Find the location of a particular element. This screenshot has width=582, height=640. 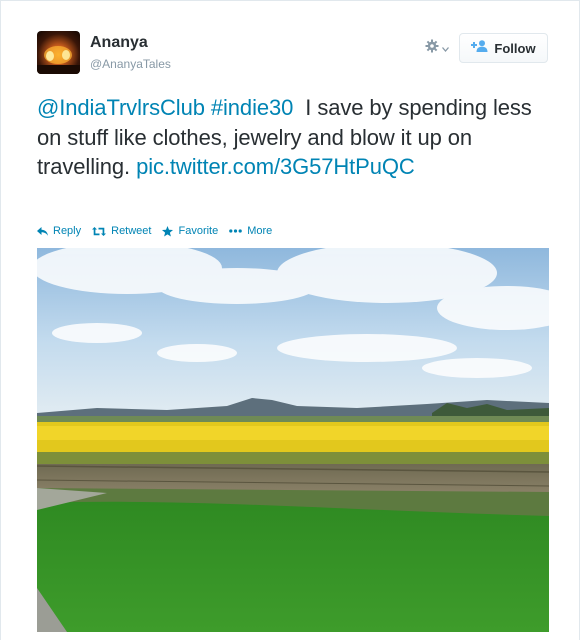

favorite-label: Favorite is located at coordinates (198, 231).